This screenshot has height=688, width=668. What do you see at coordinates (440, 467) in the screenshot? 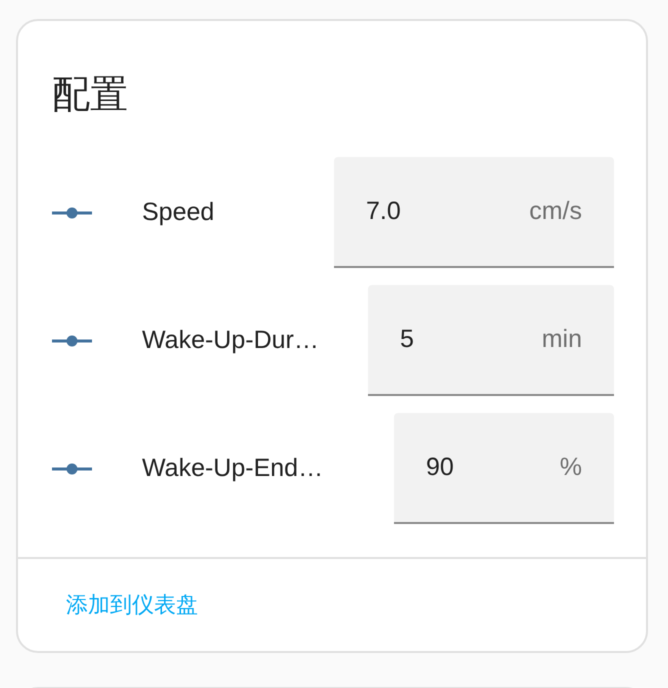
I see `input-value: 90` at bounding box center [440, 467].